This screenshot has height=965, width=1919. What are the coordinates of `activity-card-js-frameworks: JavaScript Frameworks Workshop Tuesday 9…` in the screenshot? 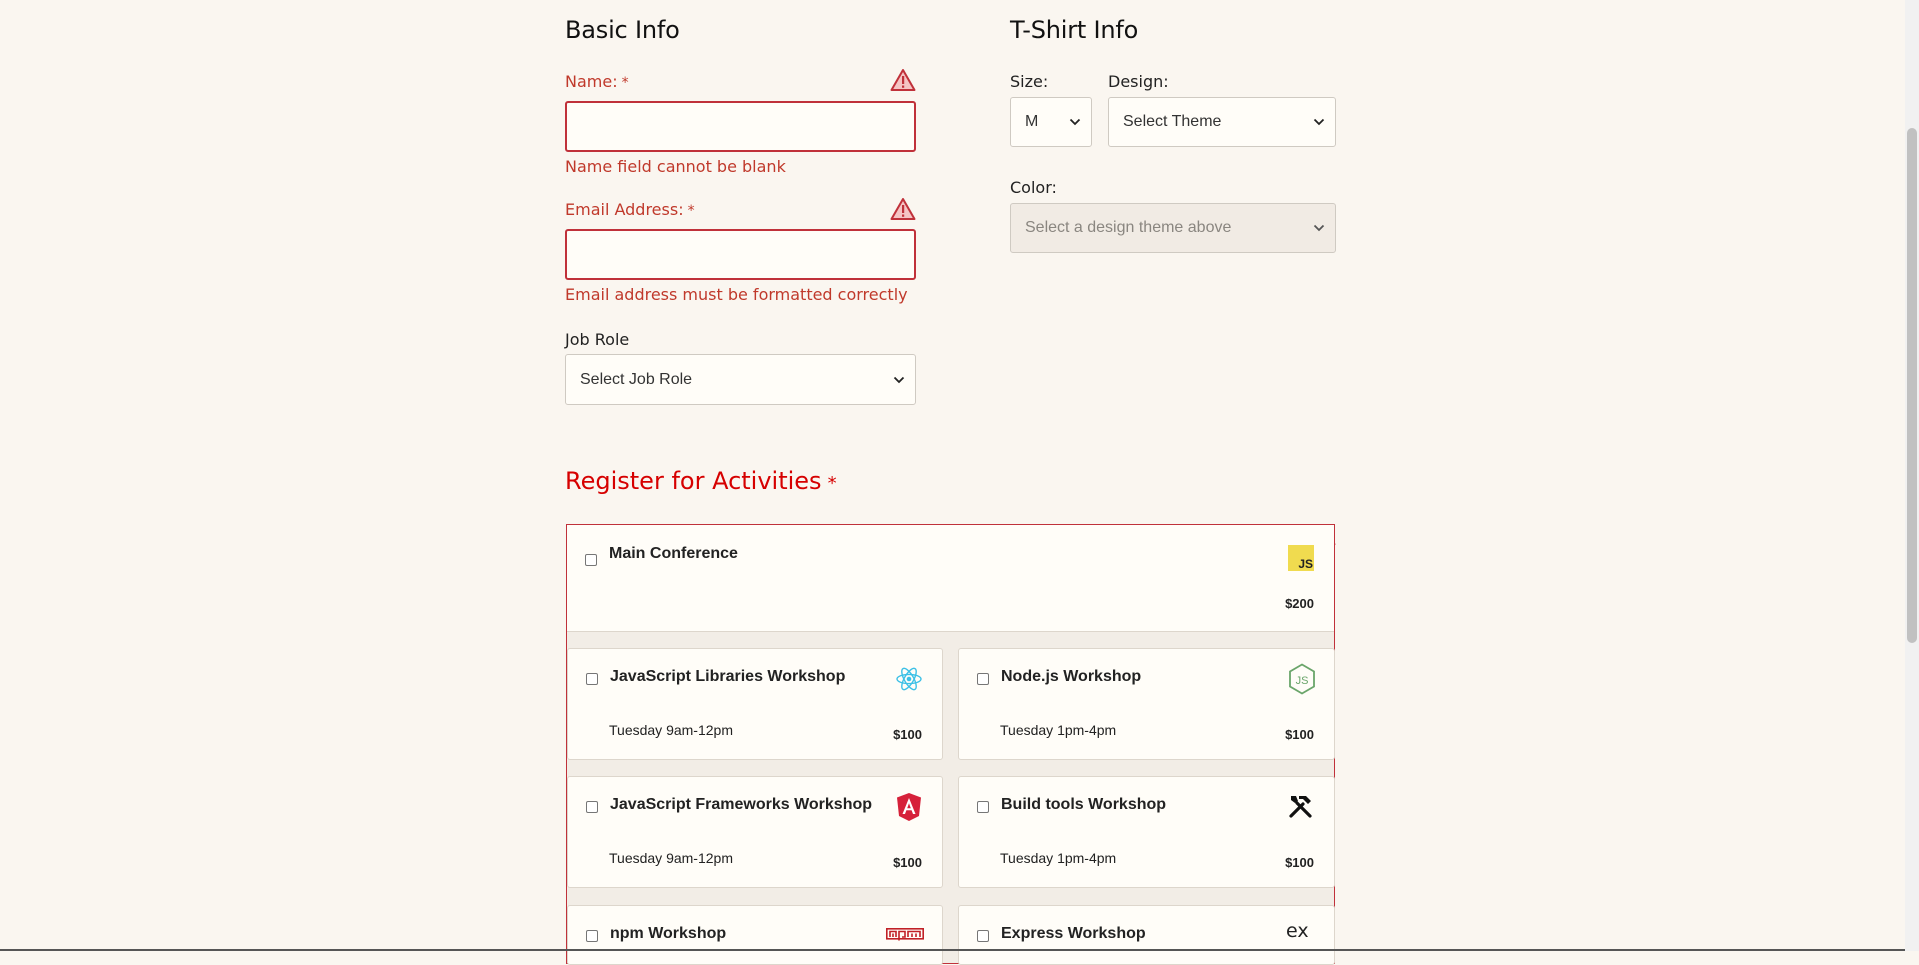 It's located at (755, 832).